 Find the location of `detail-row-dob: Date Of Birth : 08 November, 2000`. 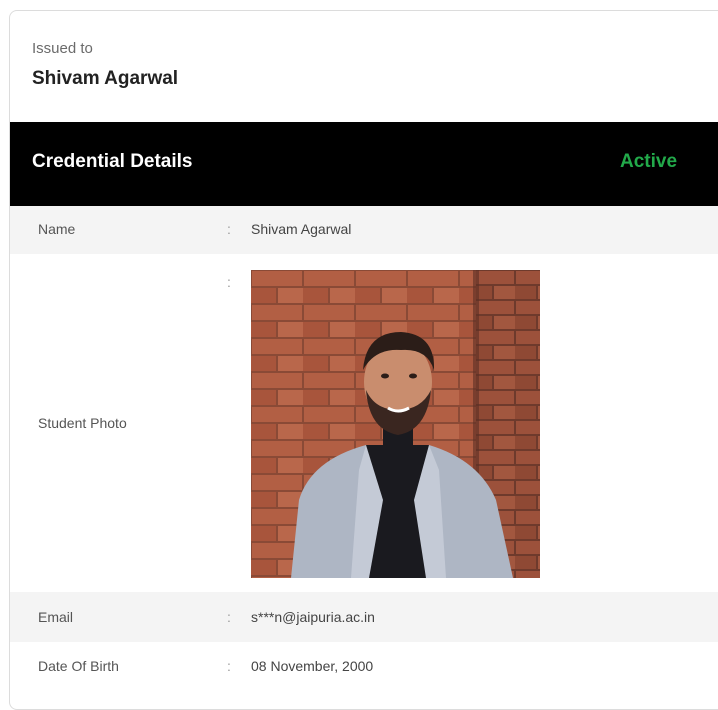

detail-row-dob: Date Of Birth : 08 November, 2000 is located at coordinates (364, 667).